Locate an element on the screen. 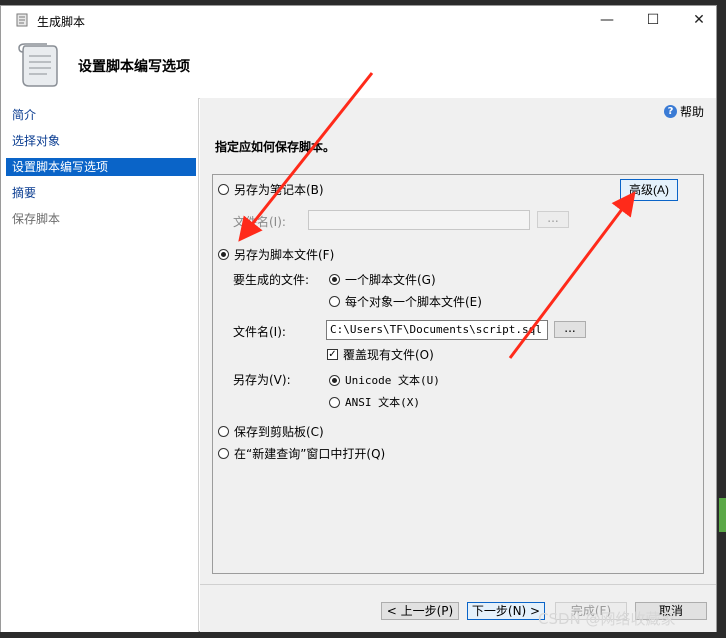  sidebar-item-save-scripts: 保存脚本 is located at coordinates (36, 219).